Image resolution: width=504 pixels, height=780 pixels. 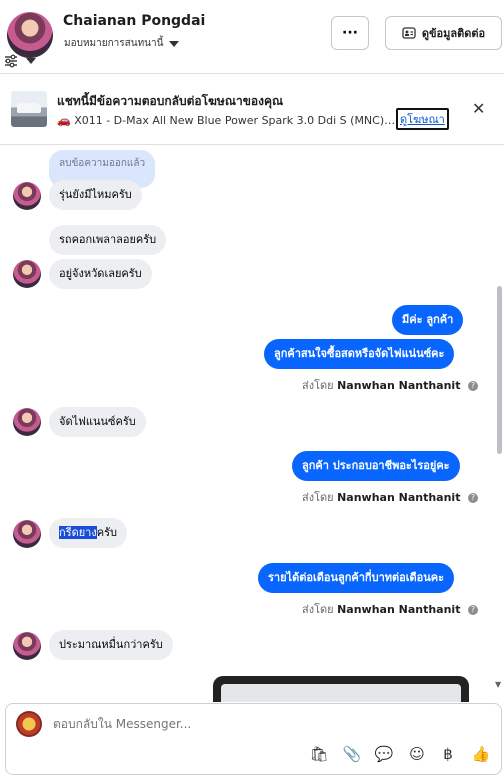 I want to click on outgoing-message: มีค่ะ ลูกค้า, so click(x=428, y=320).